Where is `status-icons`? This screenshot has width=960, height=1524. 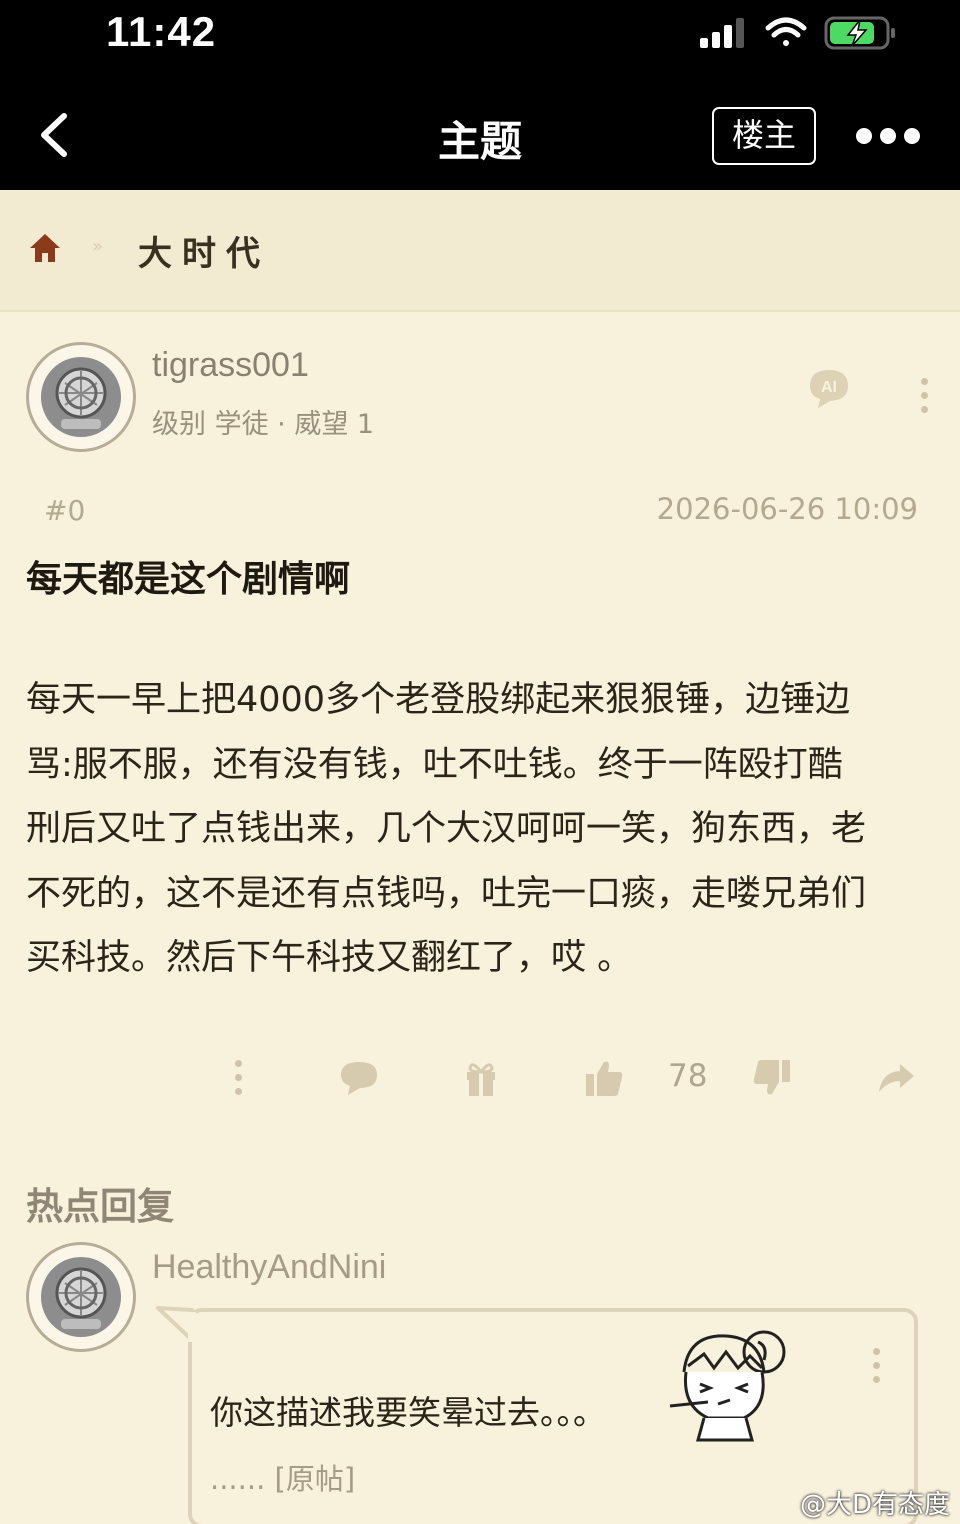
status-icons is located at coordinates (797, 33).